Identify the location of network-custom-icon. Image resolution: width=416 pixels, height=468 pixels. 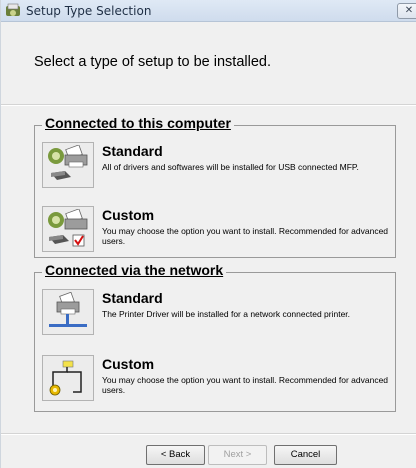
(65, 378).